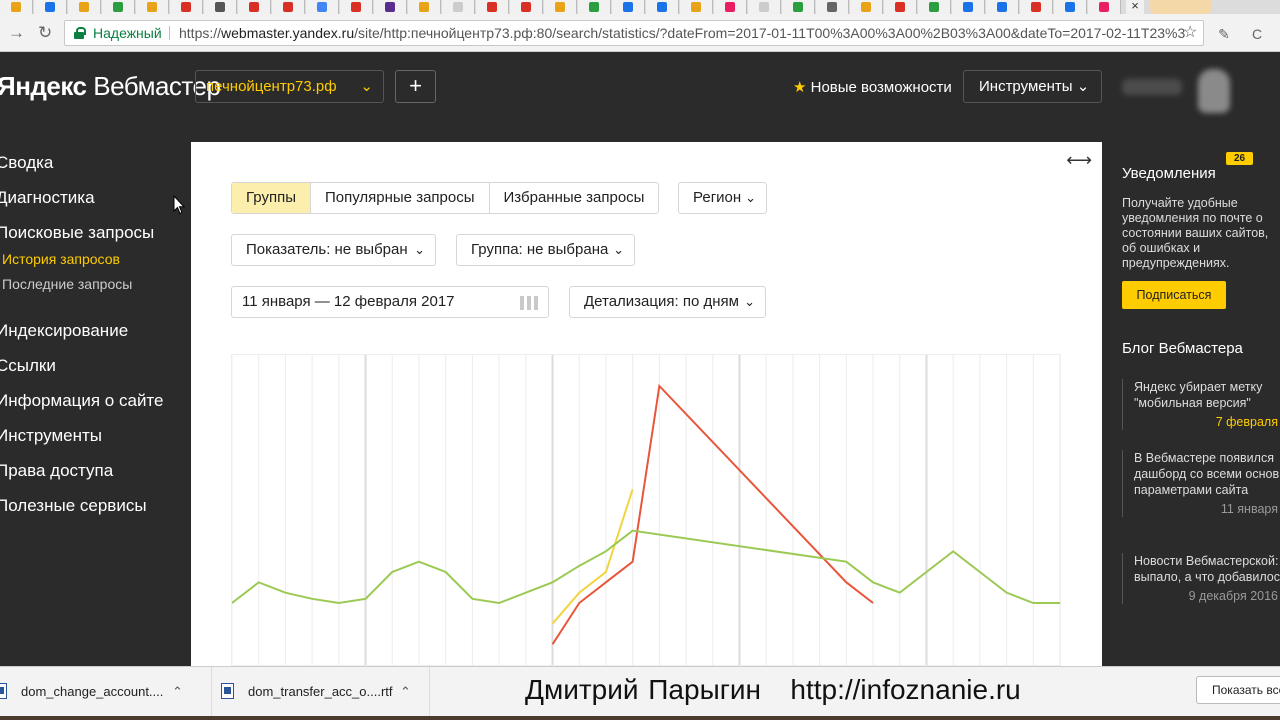 The width and height of the screenshot is (1280, 720). I want to click on new-tab-button, so click(1181, 7).